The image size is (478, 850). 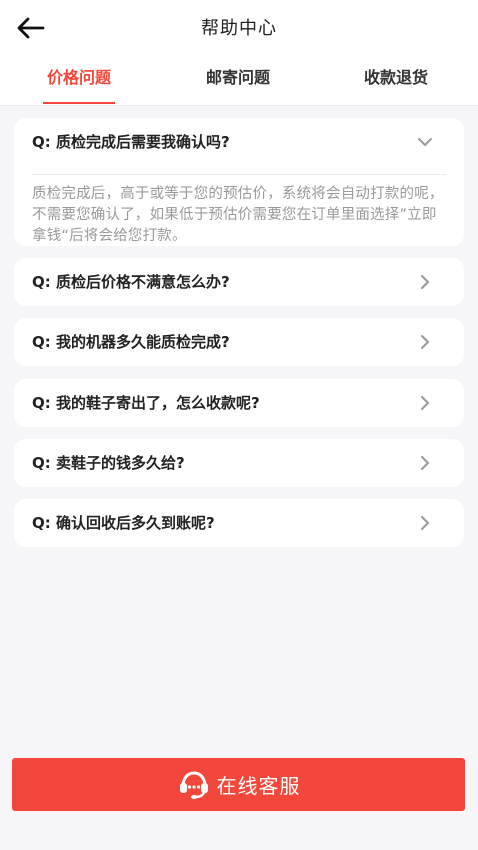 What do you see at coordinates (239, 174) in the screenshot?
I see `faq-divider` at bounding box center [239, 174].